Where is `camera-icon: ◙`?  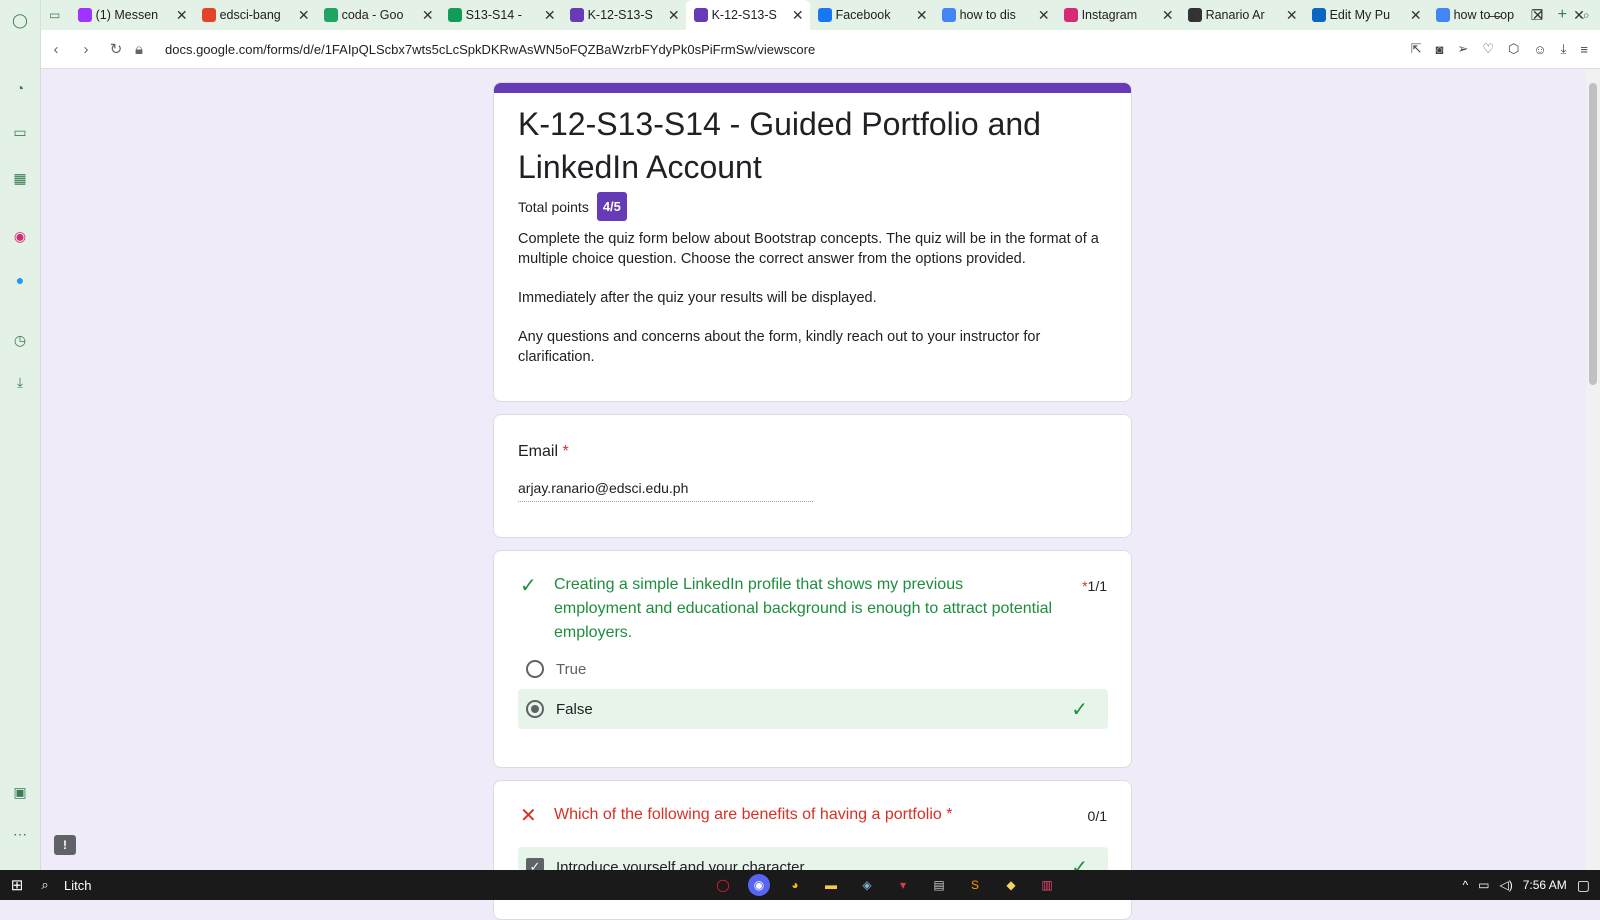 camera-icon: ◙ is located at coordinates (1440, 49).